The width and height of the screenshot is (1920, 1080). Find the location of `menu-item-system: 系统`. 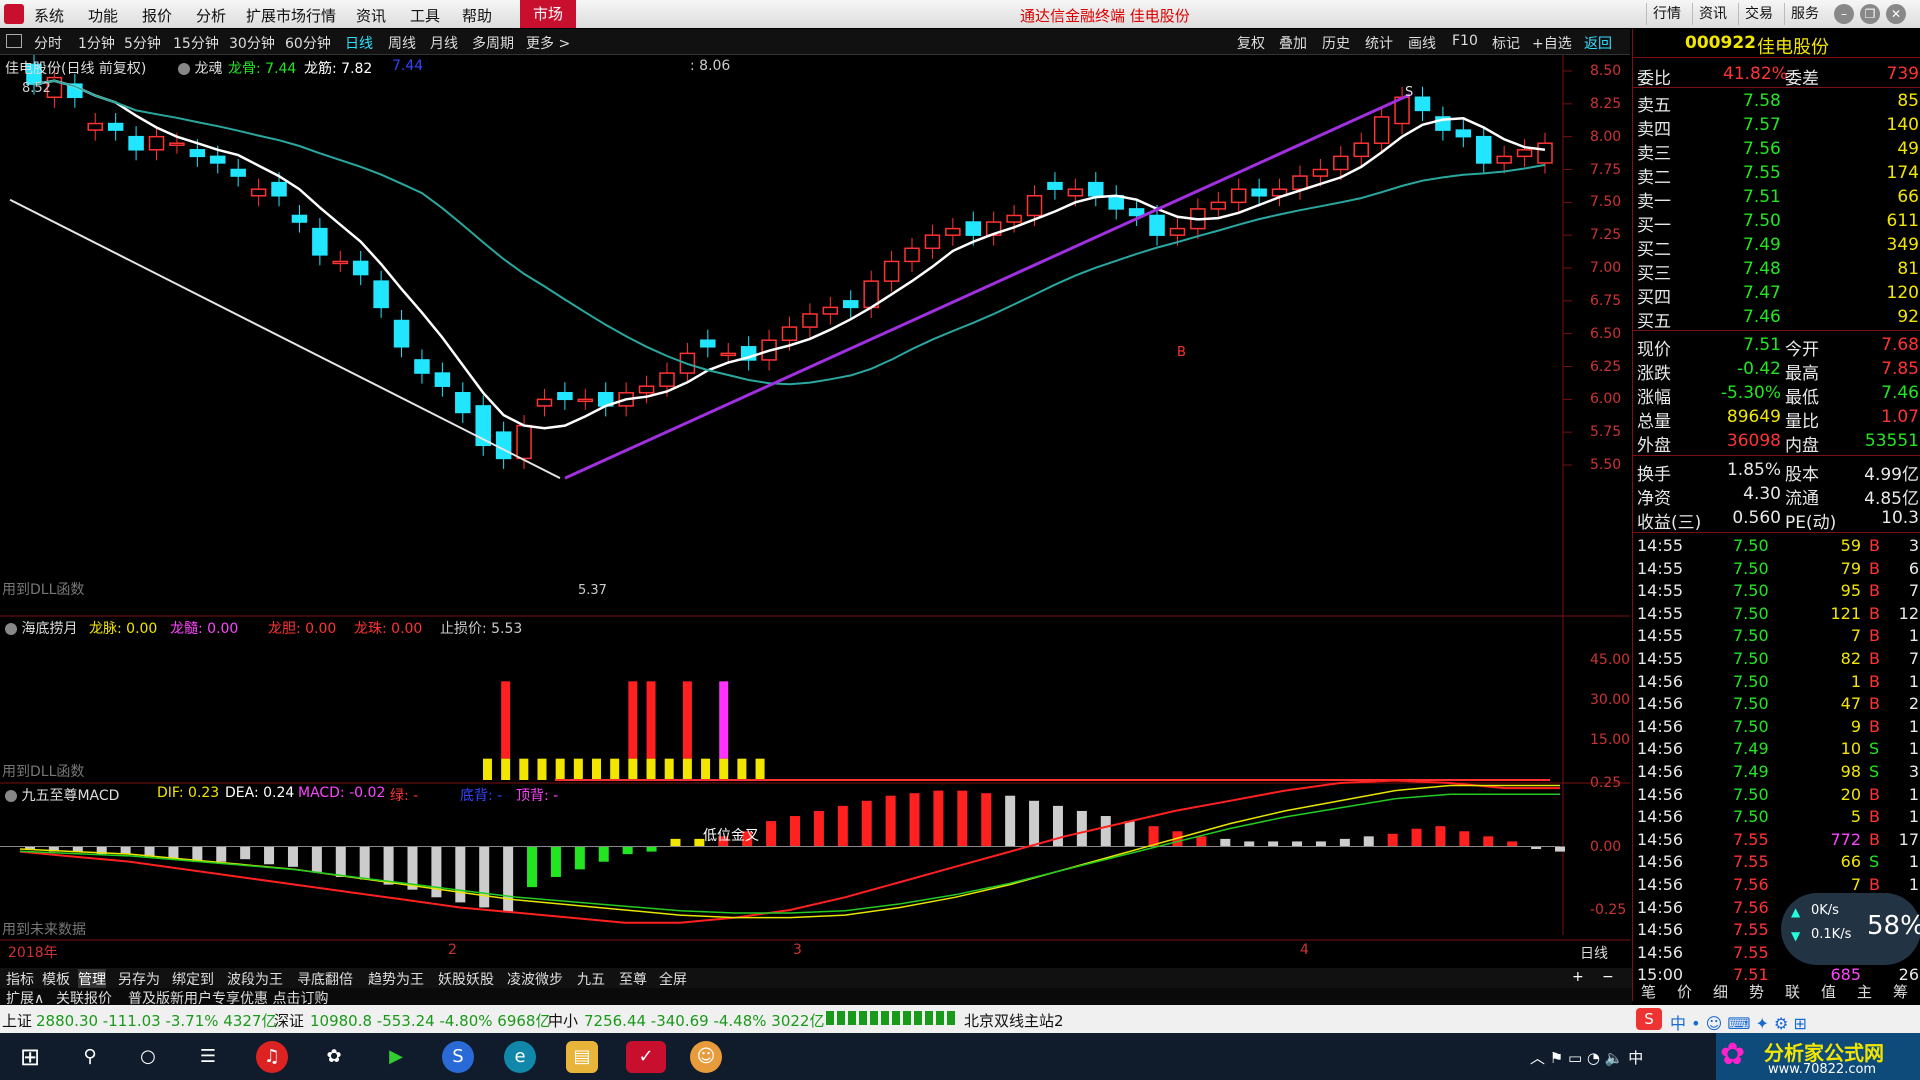

menu-item-system: 系统 is located at coordinates (49, 15).